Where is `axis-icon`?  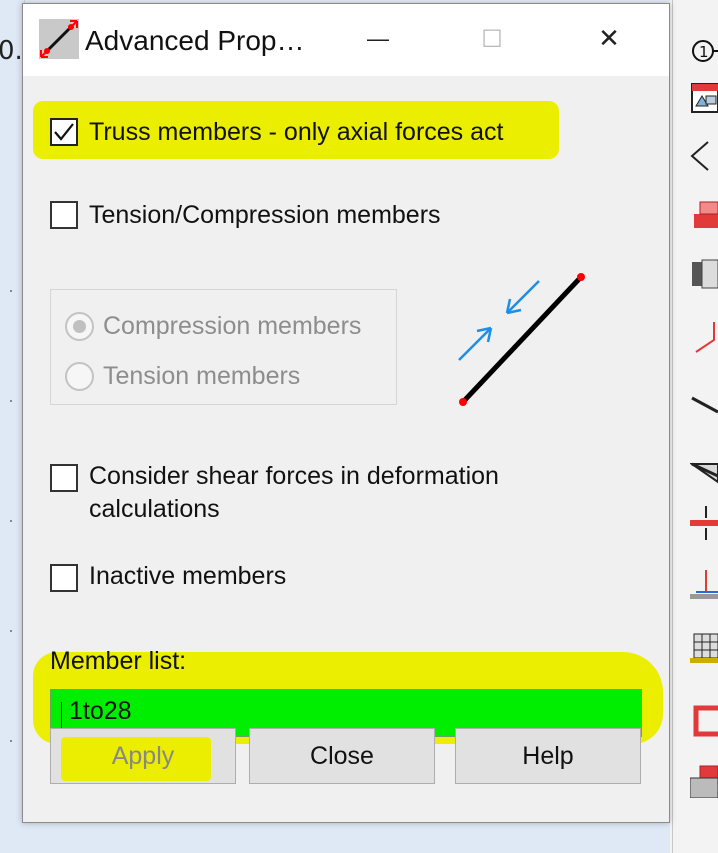
axis-icon is located at coordinates (704, 583).